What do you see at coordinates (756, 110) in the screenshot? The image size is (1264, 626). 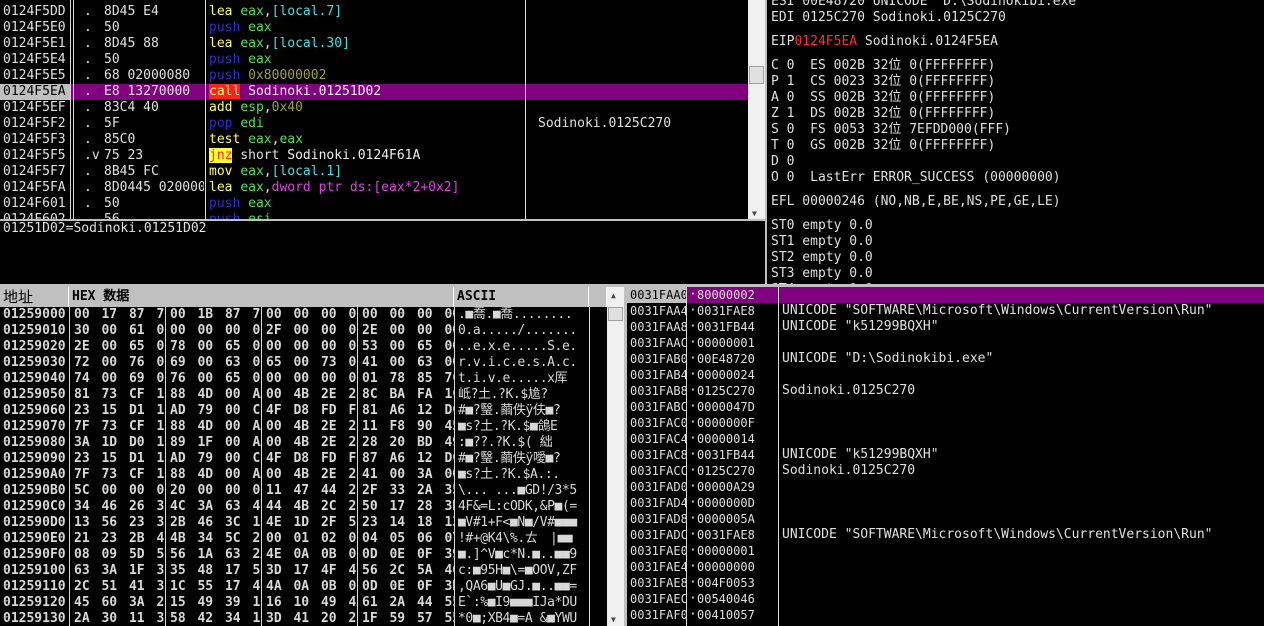 I see `disassembly-scrollbar: ▼` at bounding box center [756, 110].